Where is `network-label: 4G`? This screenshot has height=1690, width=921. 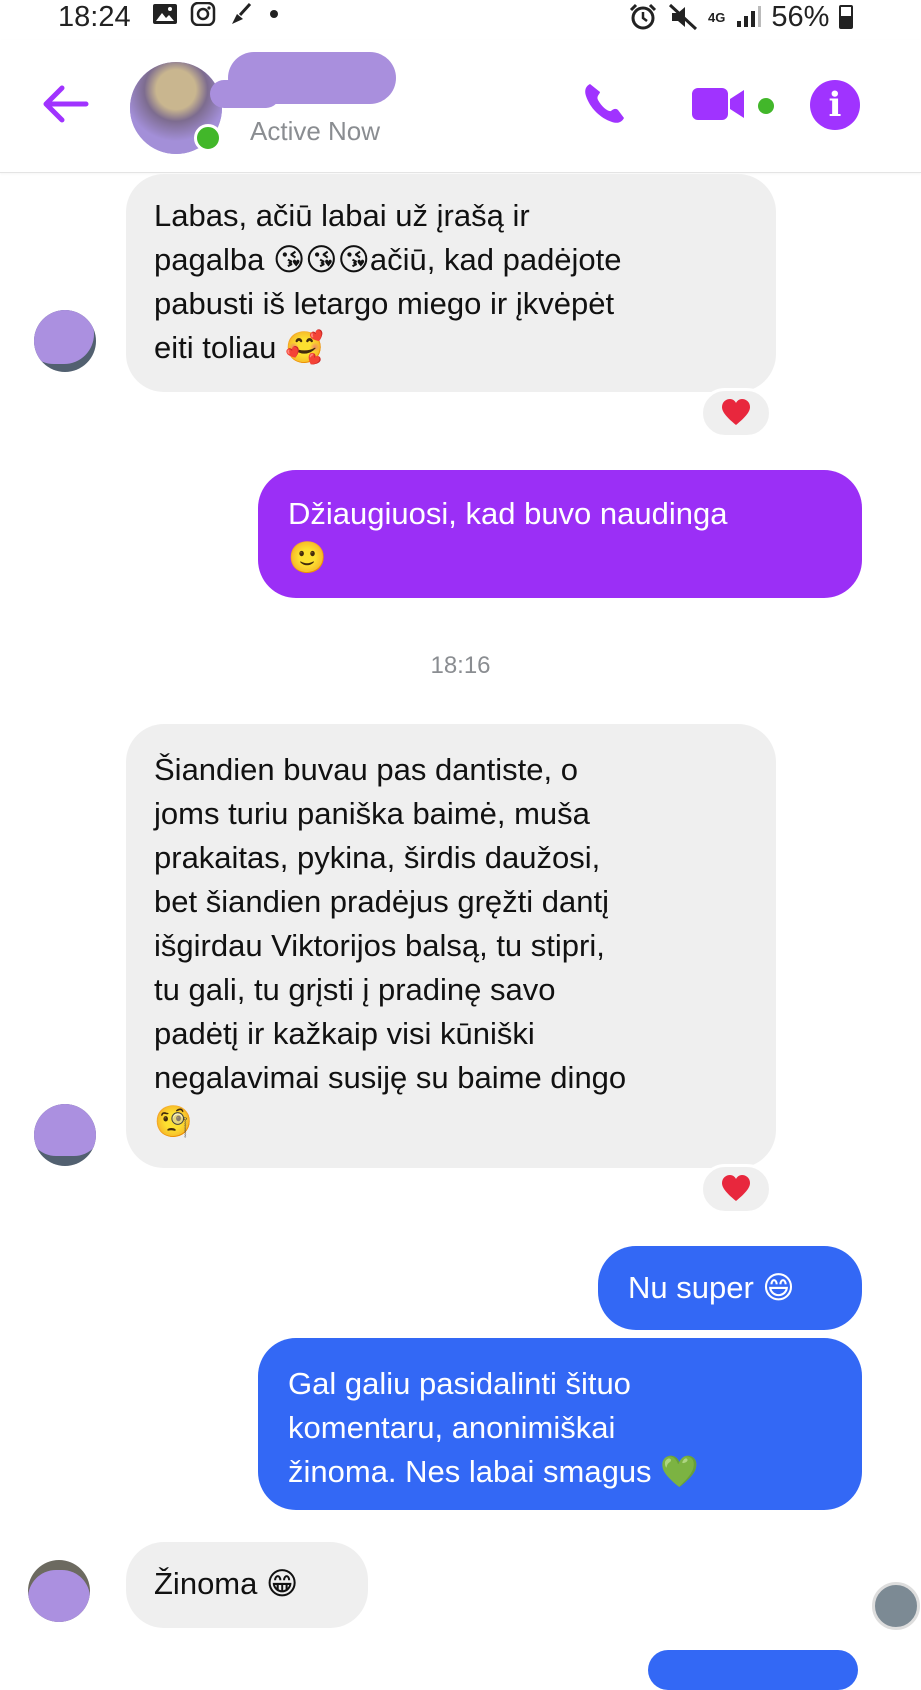 network-label: 4G is located at coordinates (717, 17).